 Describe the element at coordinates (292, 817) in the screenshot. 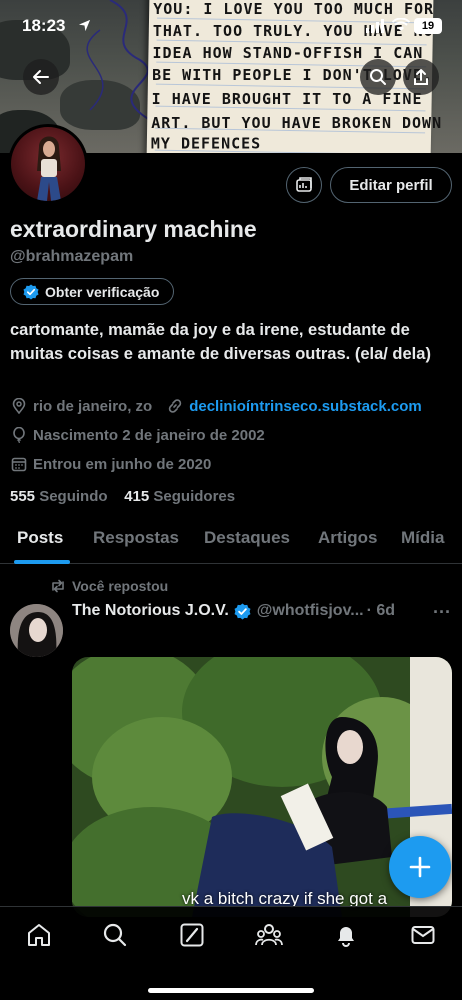

I see `person-figure` at that location.